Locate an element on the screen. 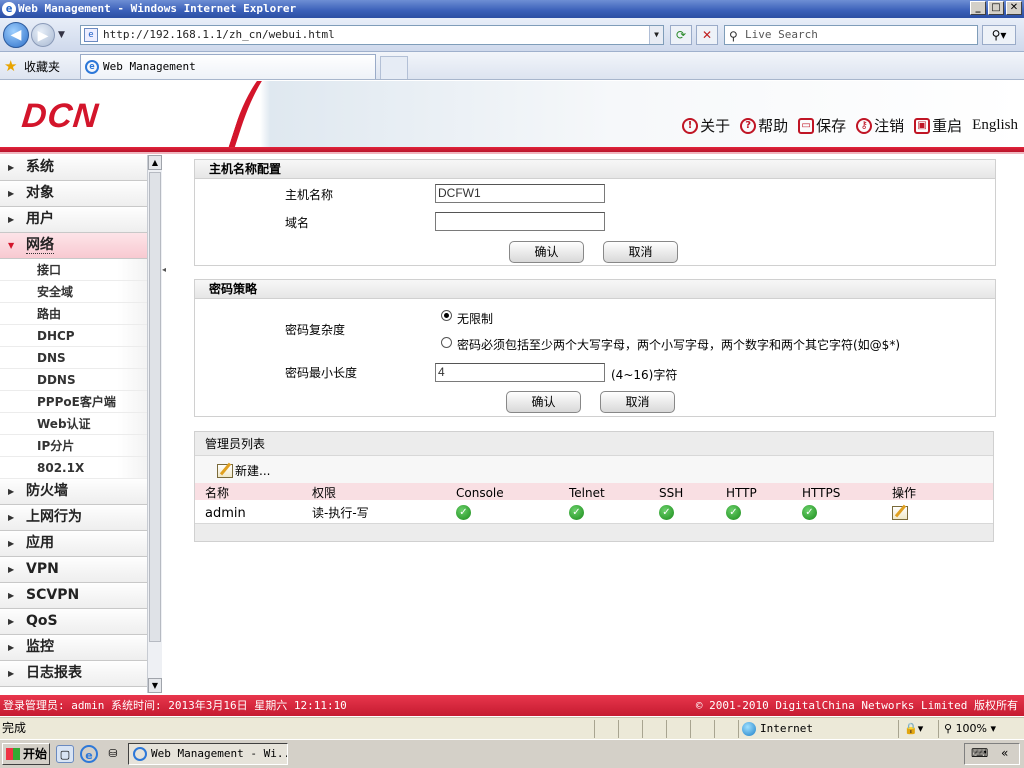 This screenshot has width=1024, height=768. help-link: ? 帮助 is located at coordinates (764, 125).